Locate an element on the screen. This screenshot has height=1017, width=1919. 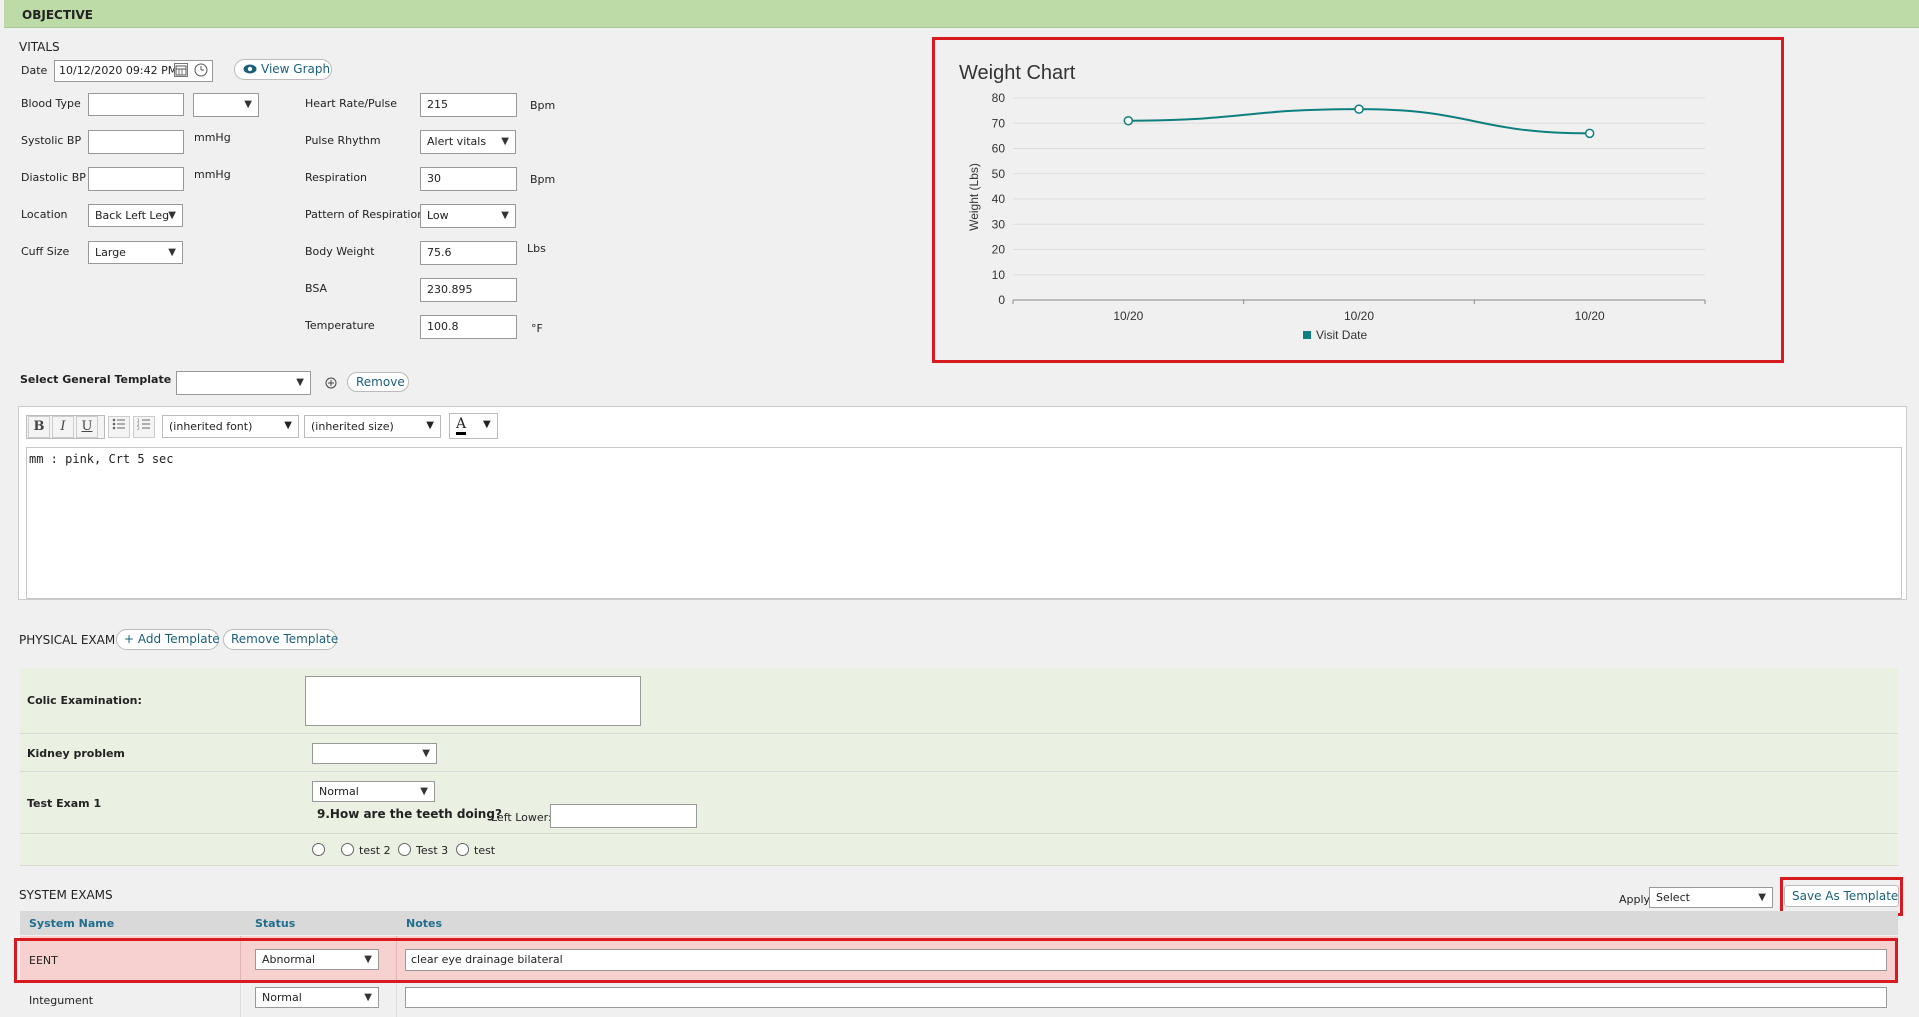
numbered-list-icon: 123 is located at coordinates (144, 426).